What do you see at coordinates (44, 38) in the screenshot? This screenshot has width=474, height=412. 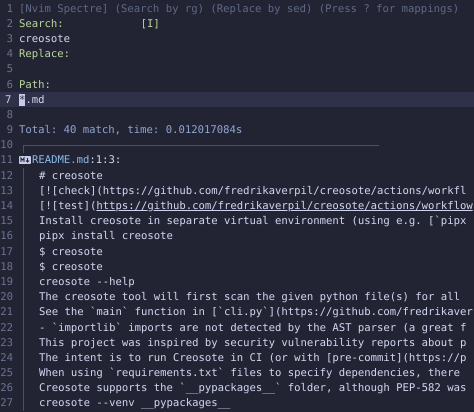 I see `search-value: creosote` at bounding box center [44, 38].